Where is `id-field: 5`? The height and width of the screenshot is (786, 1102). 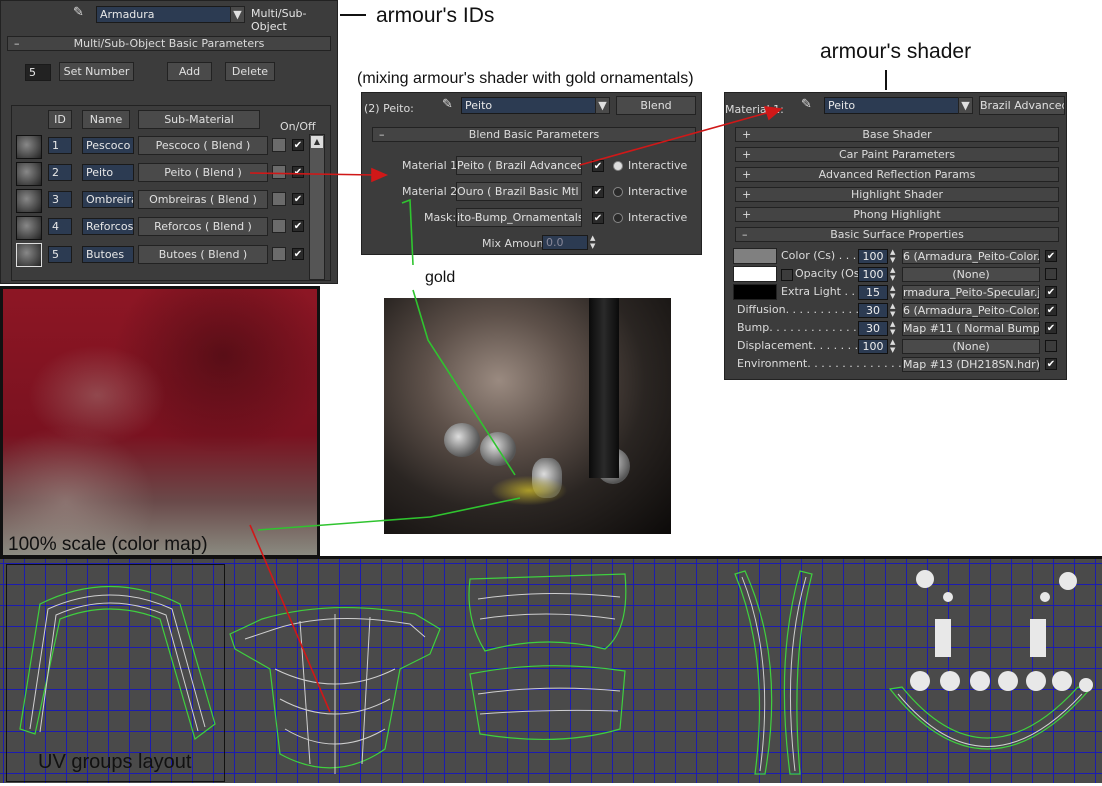 id-field: 5 is located at coordinates (60, 254).